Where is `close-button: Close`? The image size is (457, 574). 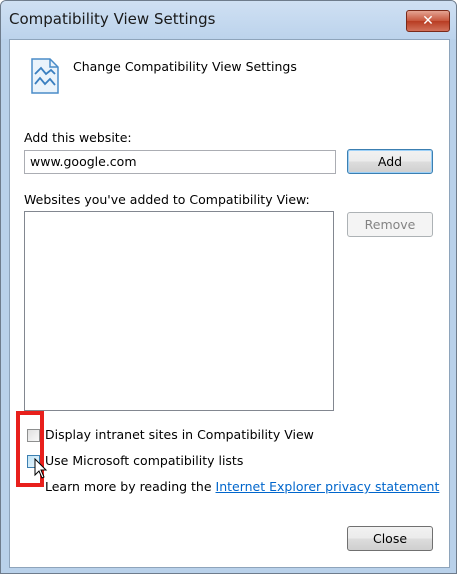
close-button: Close is located at coordinates (390, 538).